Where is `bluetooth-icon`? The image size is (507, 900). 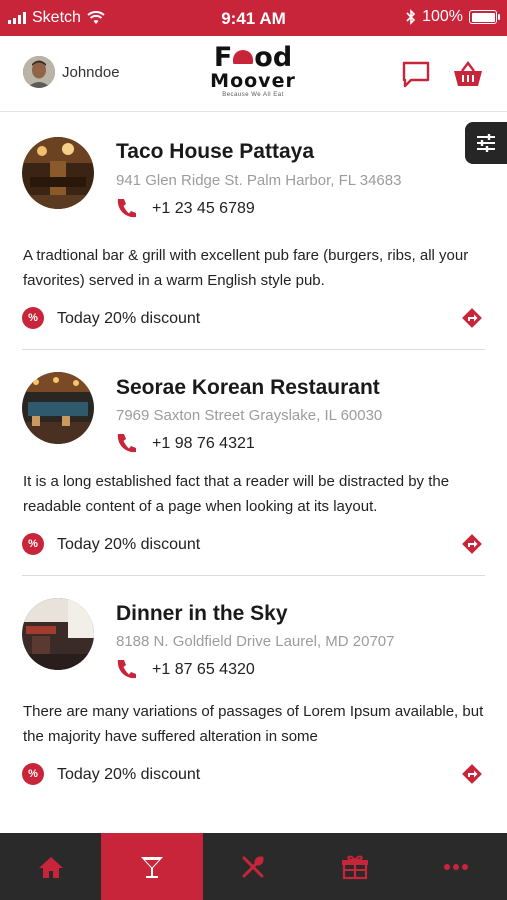 bluetooth-icon is located at coordinates (411, 17).